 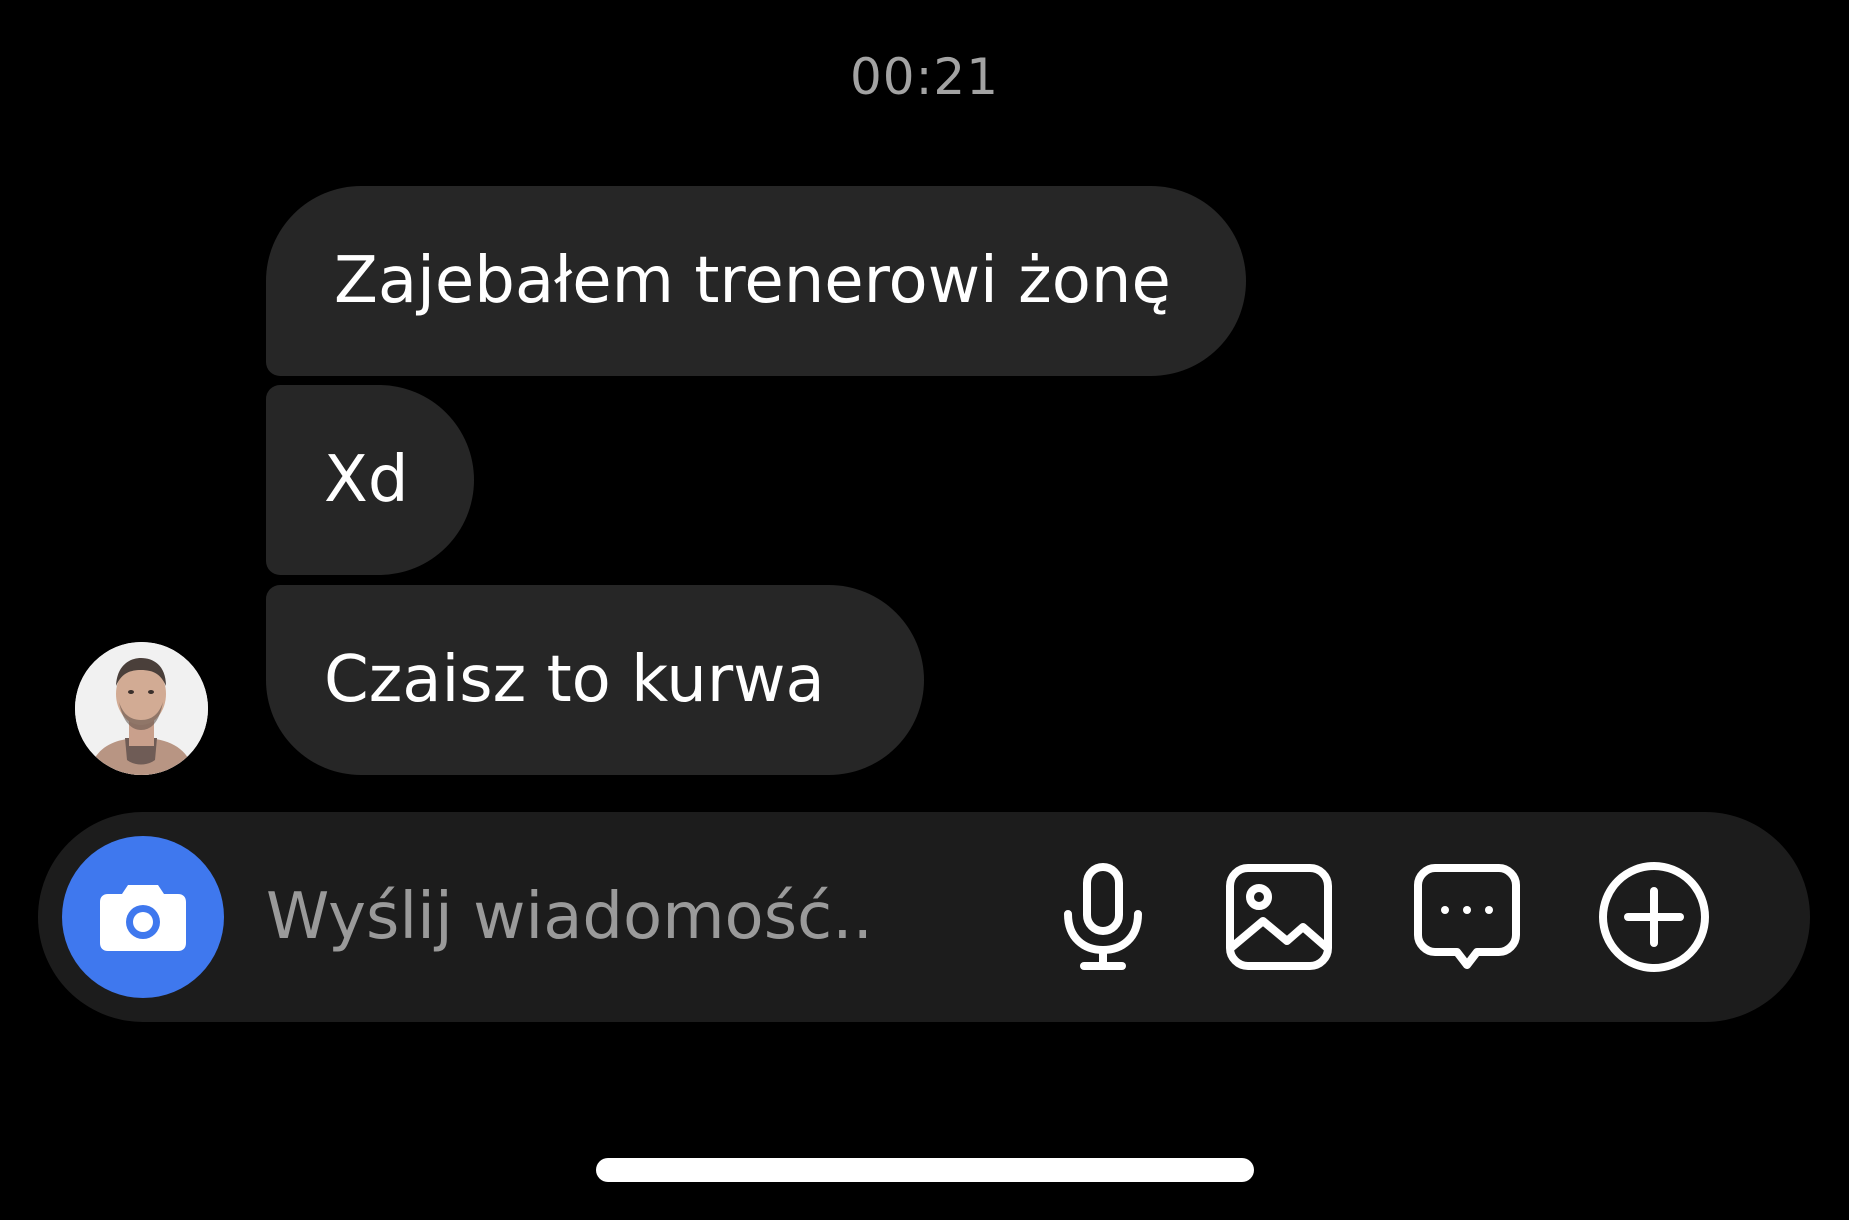 I want to click on message-bubble: Xd, so click(x=370, y=480).